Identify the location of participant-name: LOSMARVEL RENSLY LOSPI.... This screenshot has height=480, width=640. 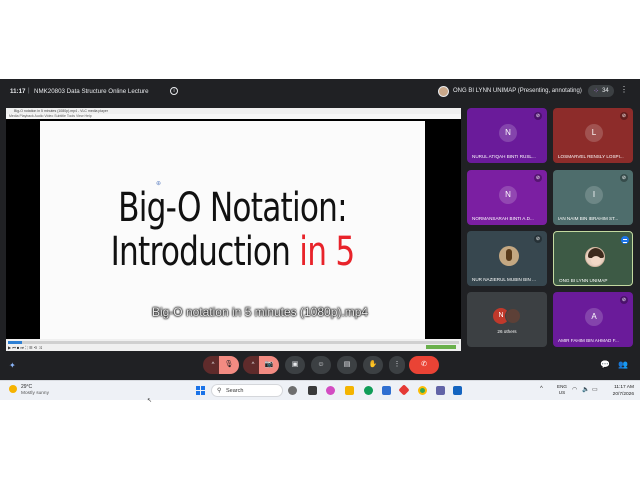
(591, 156).